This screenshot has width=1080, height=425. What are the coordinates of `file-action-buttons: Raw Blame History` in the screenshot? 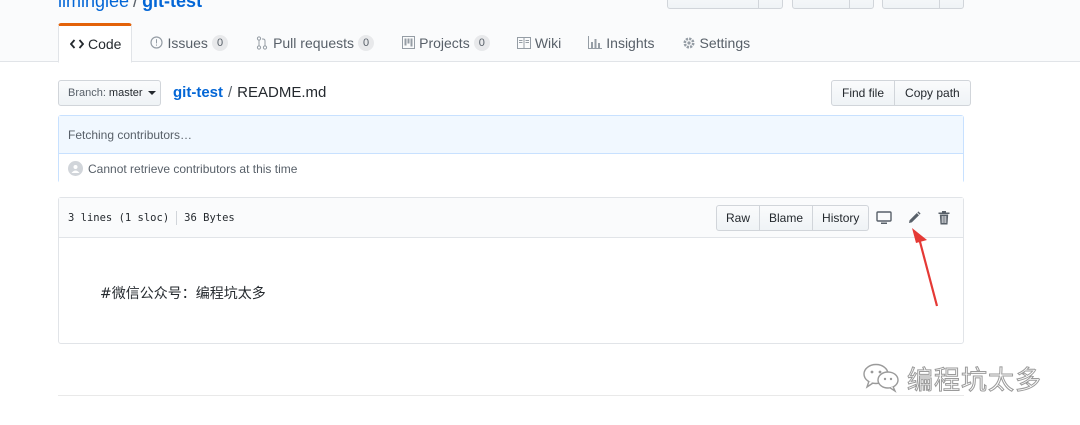 It's located at (793, 218).